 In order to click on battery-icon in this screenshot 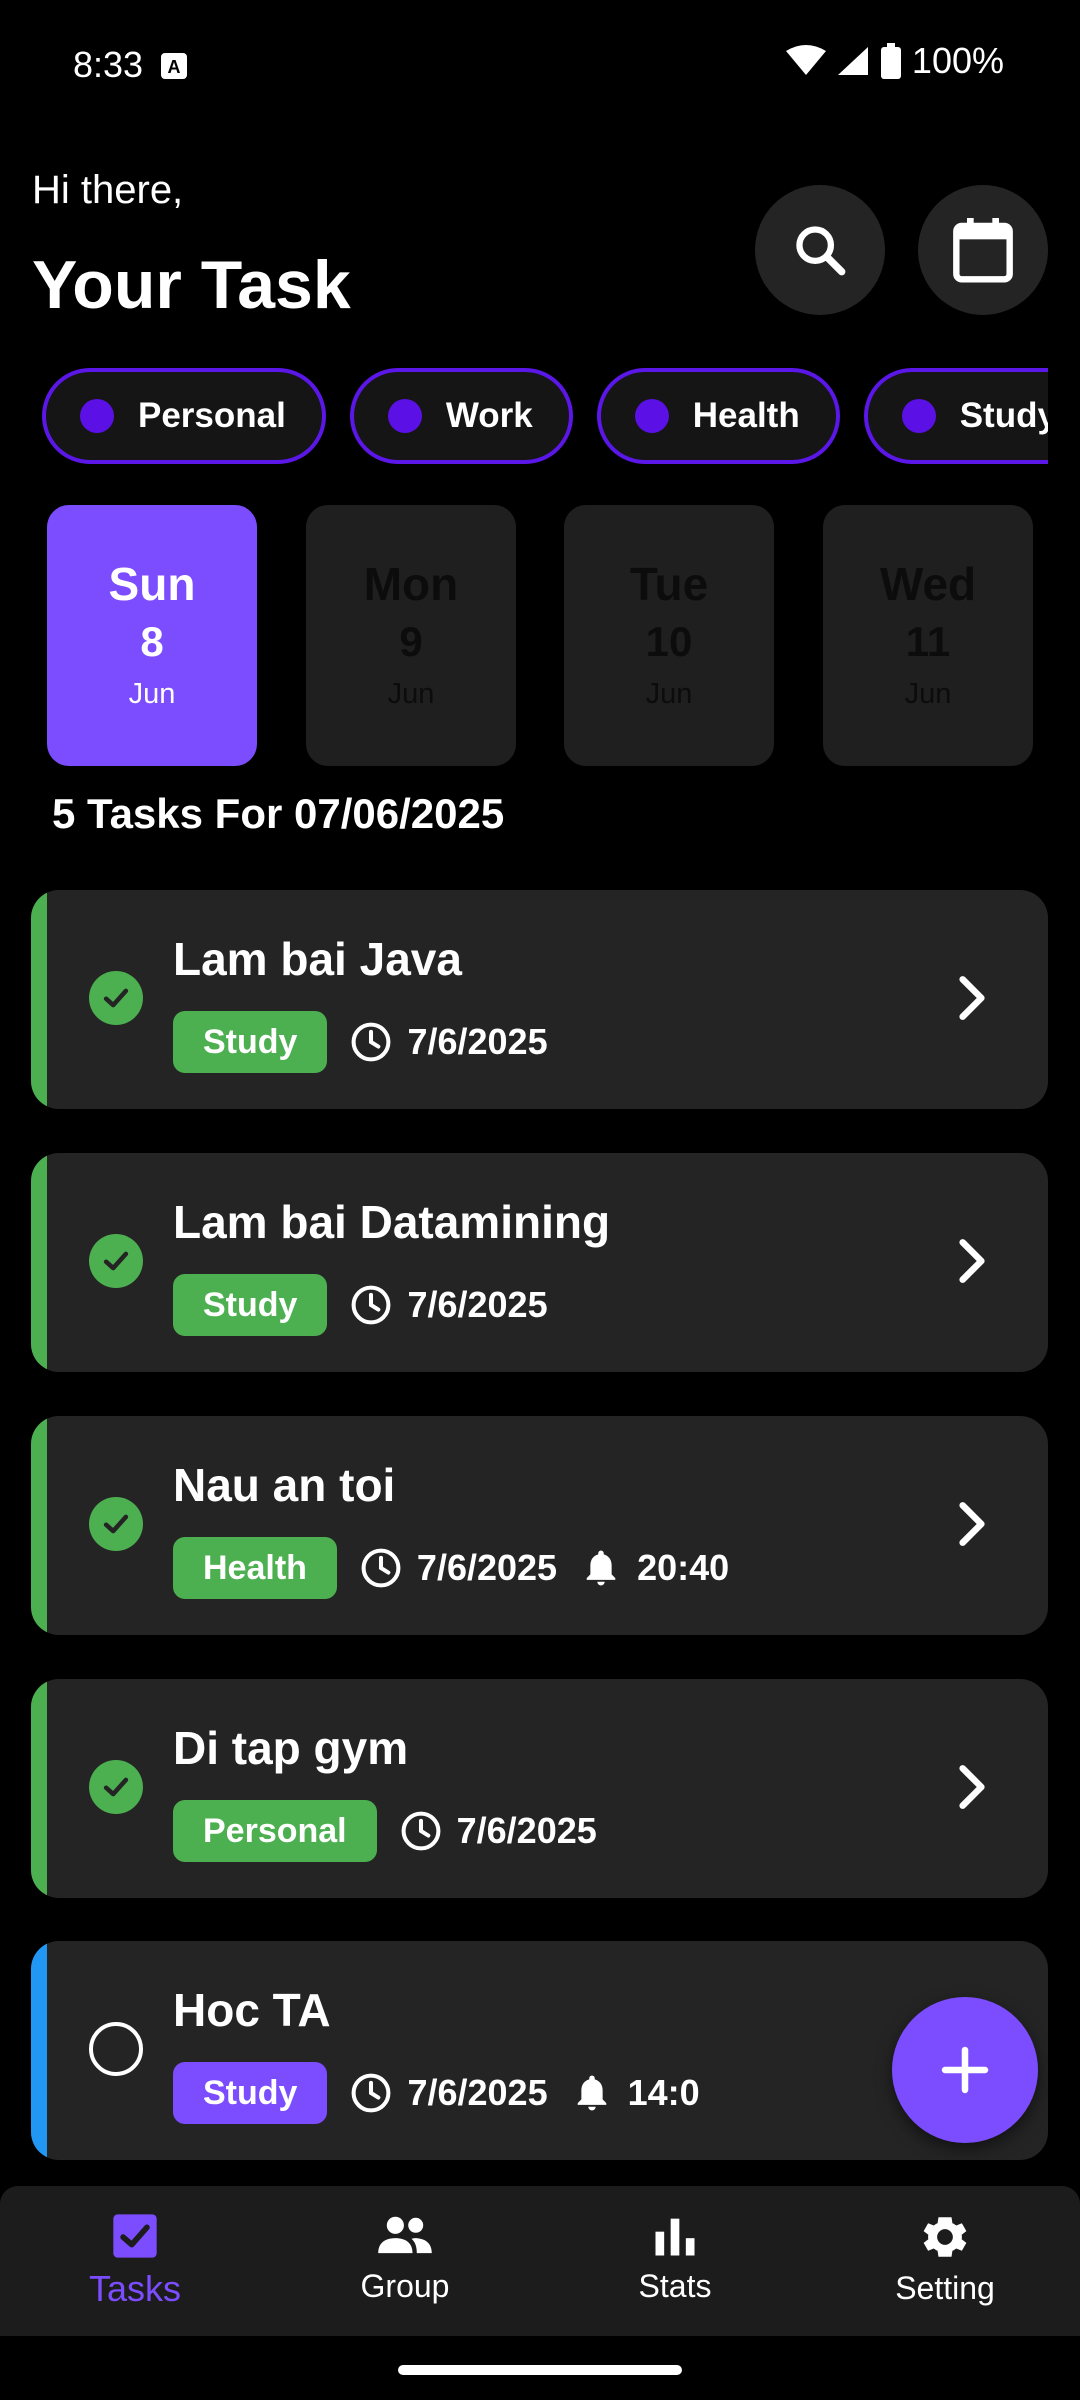, I will do `click(890, 61)`.